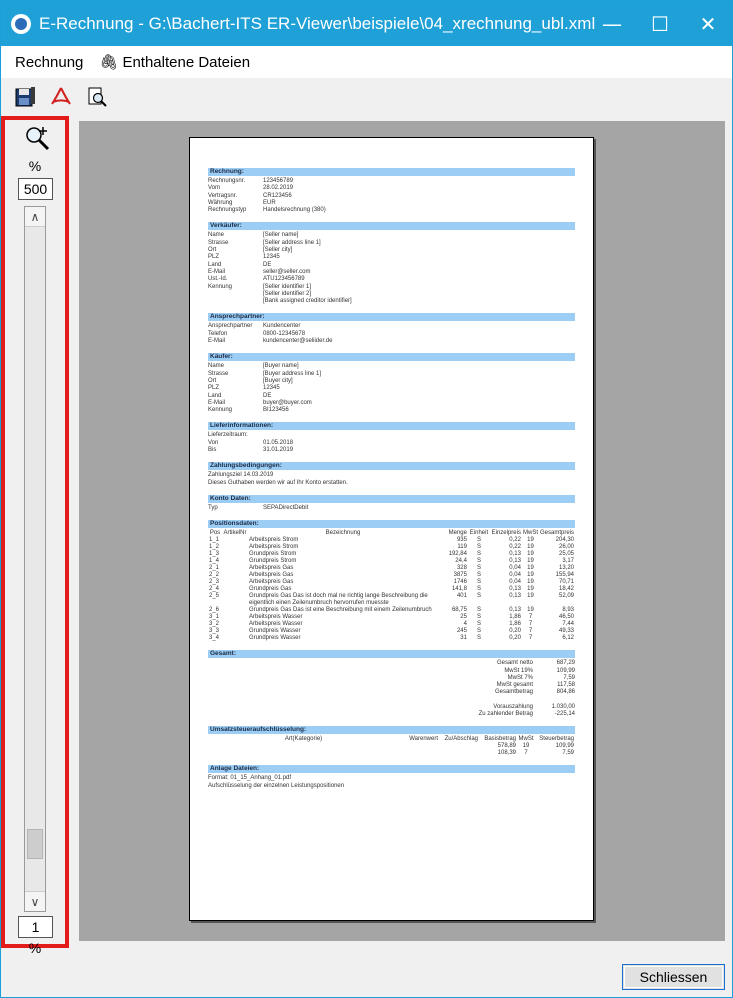 The image size is (733, 998). Describe the element at coordinates (214, 561) in the screenshot. I see `table-cell: 1_4` at that location.